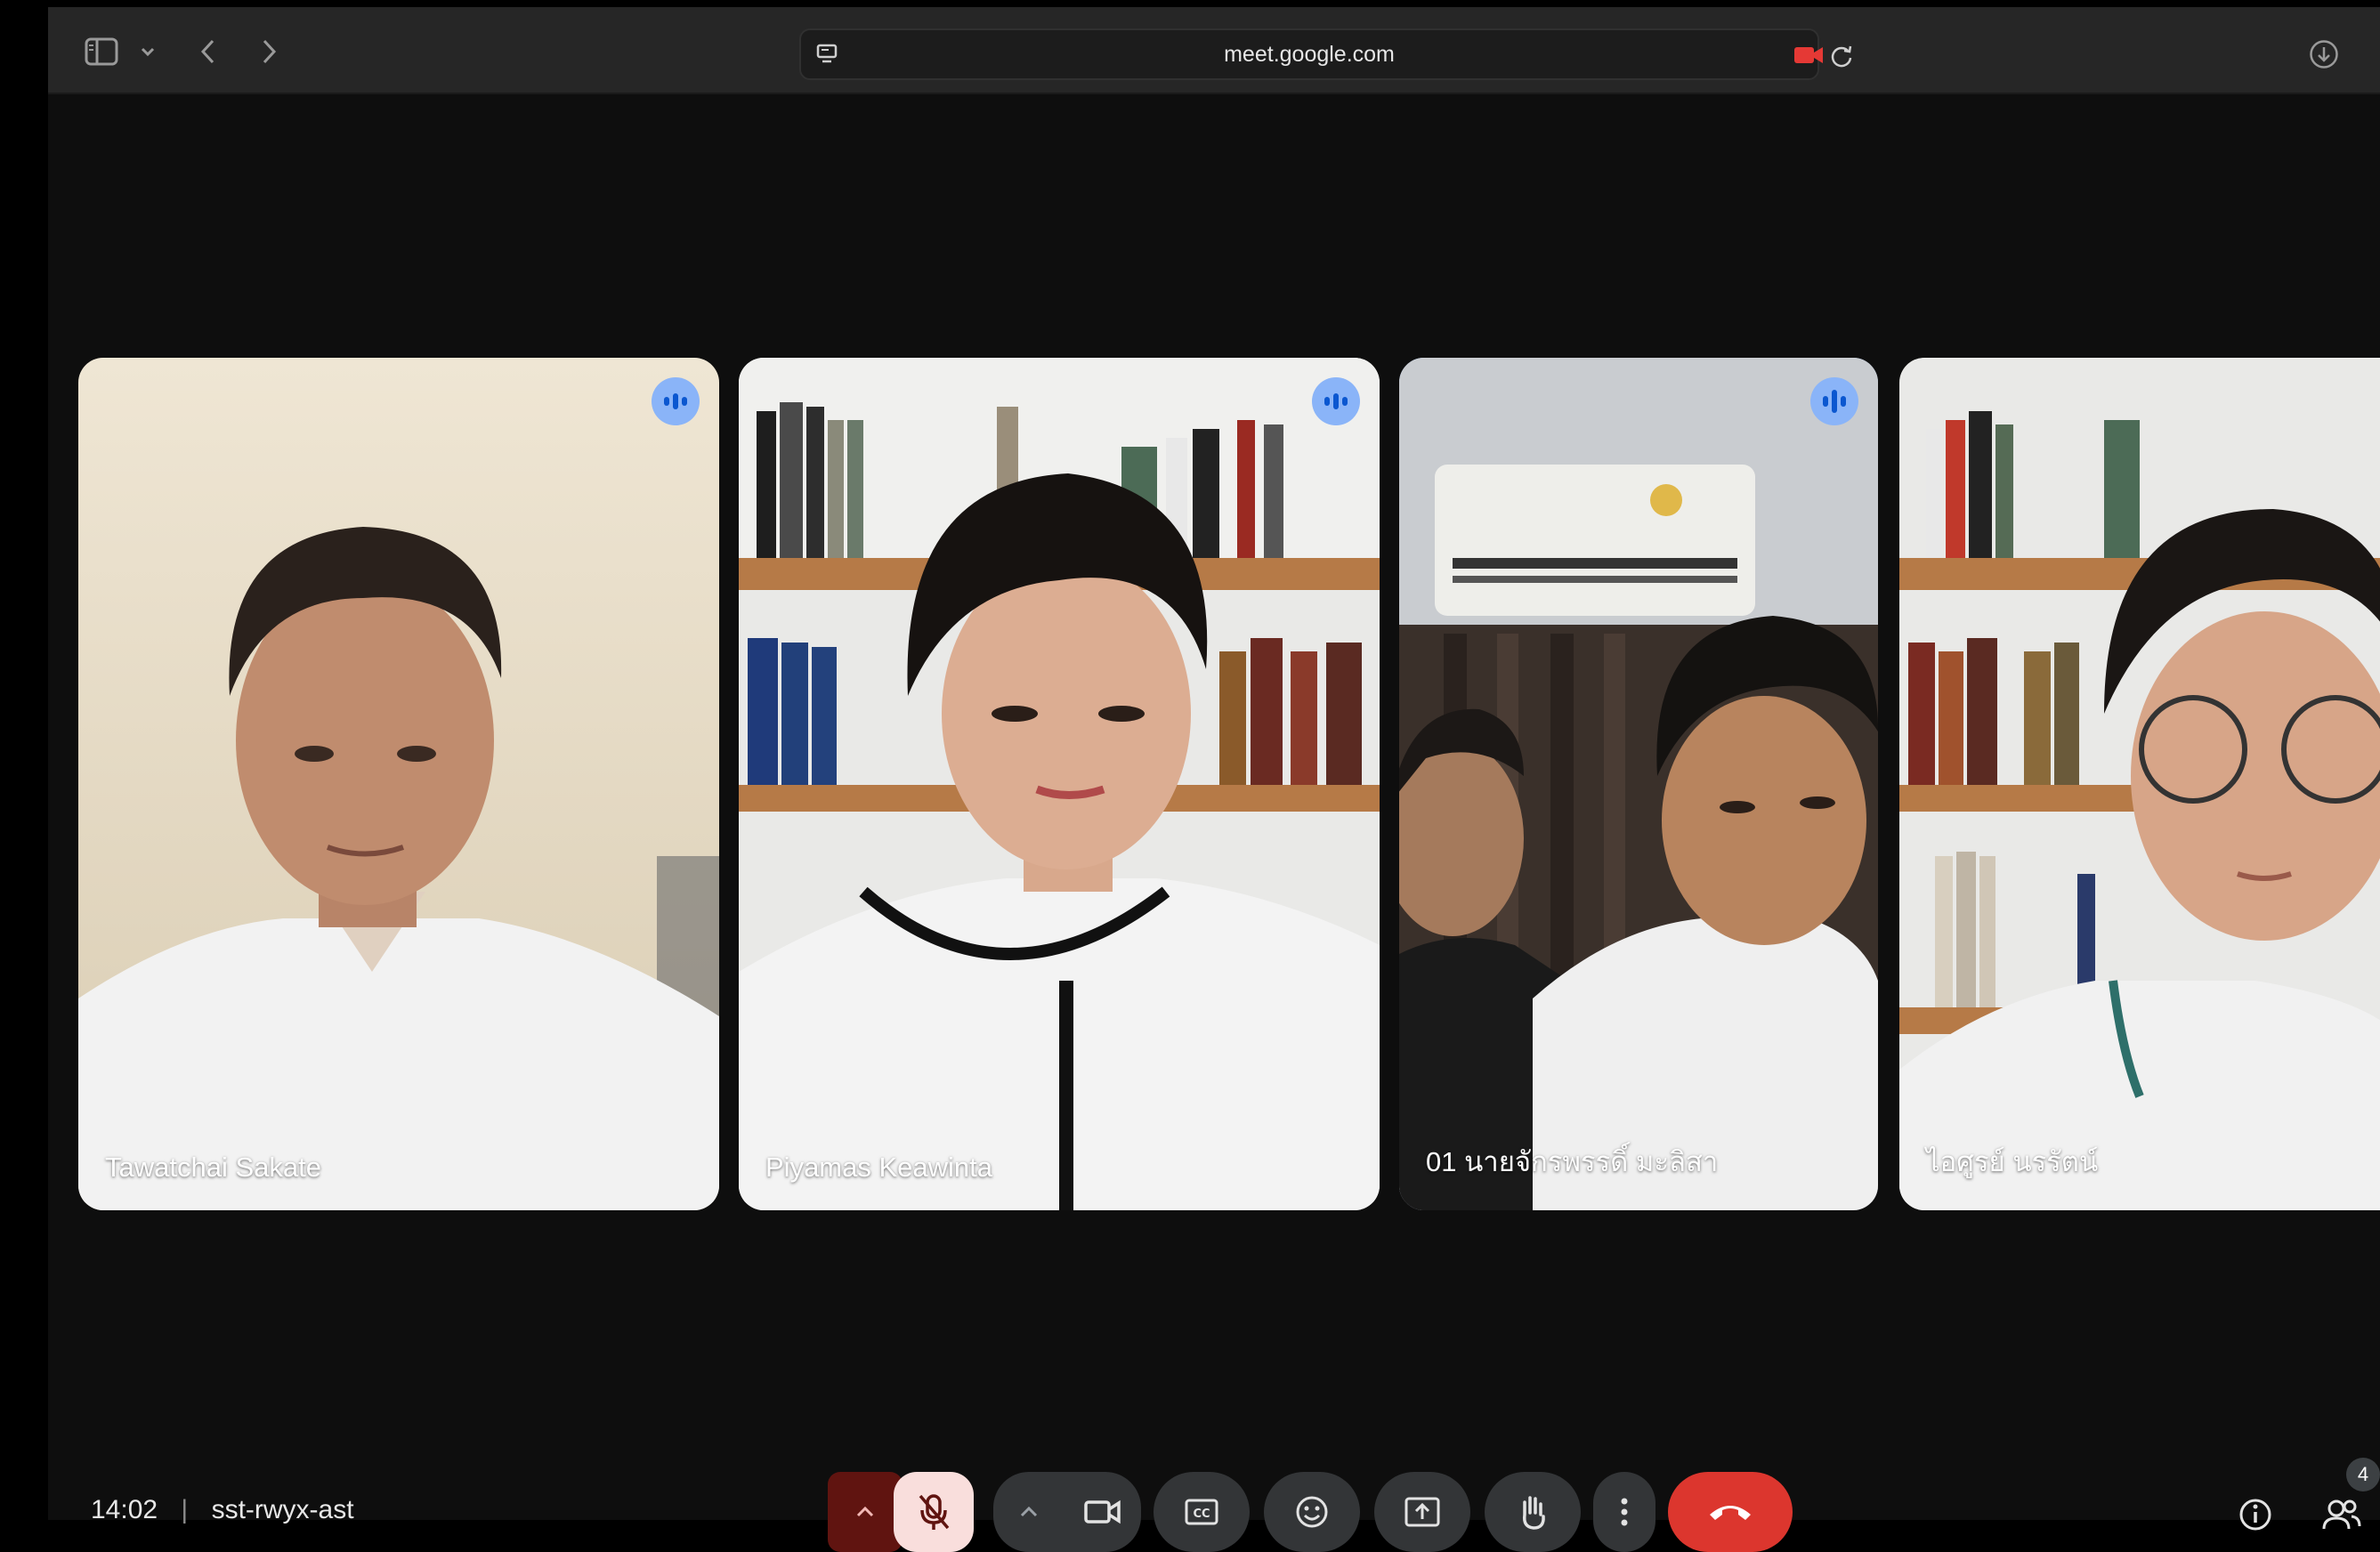 The height and width of the screenshot is (1552, 2380). I want to click on mic-options-chevron-icon, so click(865, 1512).